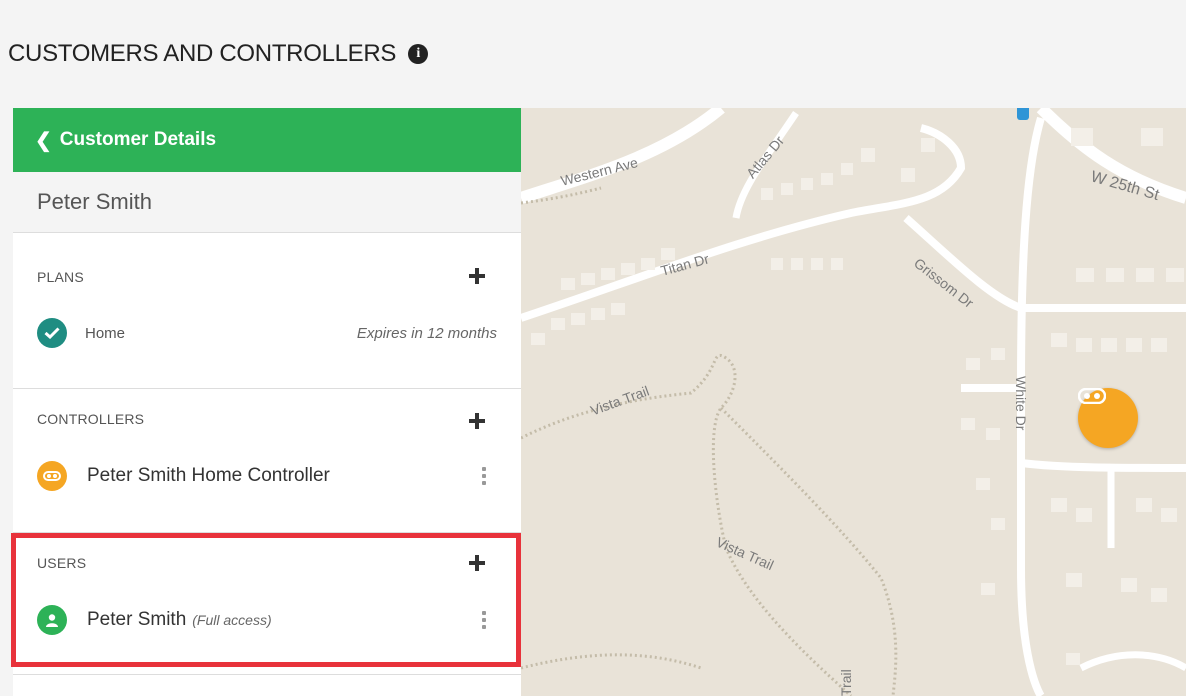  I want to click on controller-marker, so click(1108, 418).